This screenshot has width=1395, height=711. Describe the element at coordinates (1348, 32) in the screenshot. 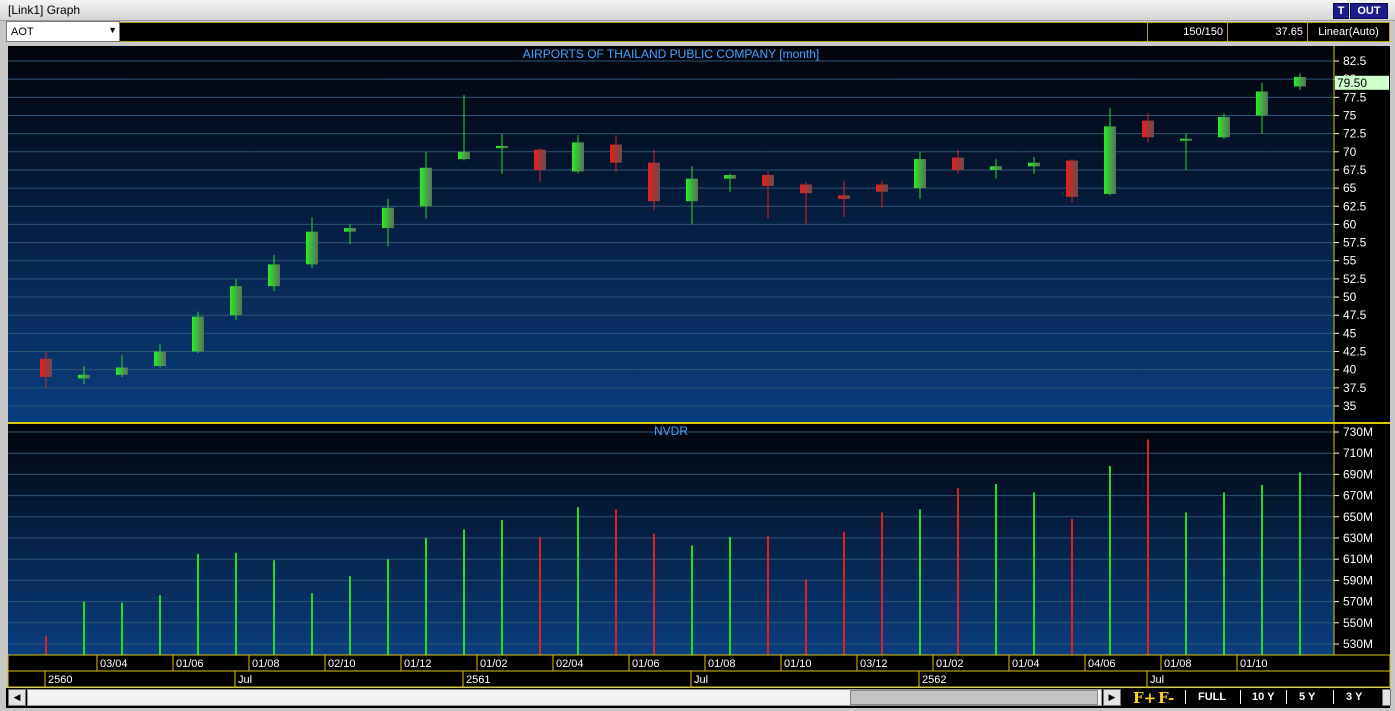

I see `scale-mode-button: Linear(Auto)` at that location.